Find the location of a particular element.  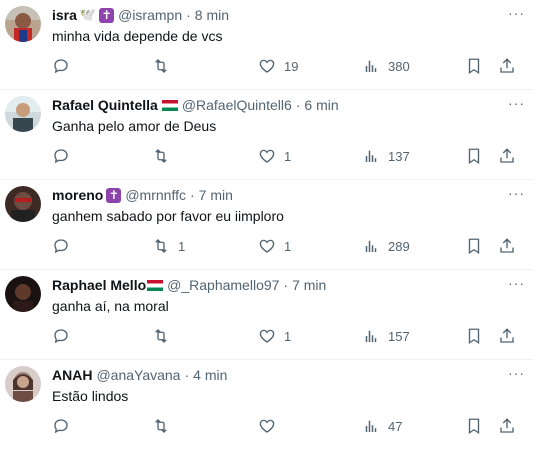

user-handle: @RafaelQuintell6 is located at coordinates (237, 105).